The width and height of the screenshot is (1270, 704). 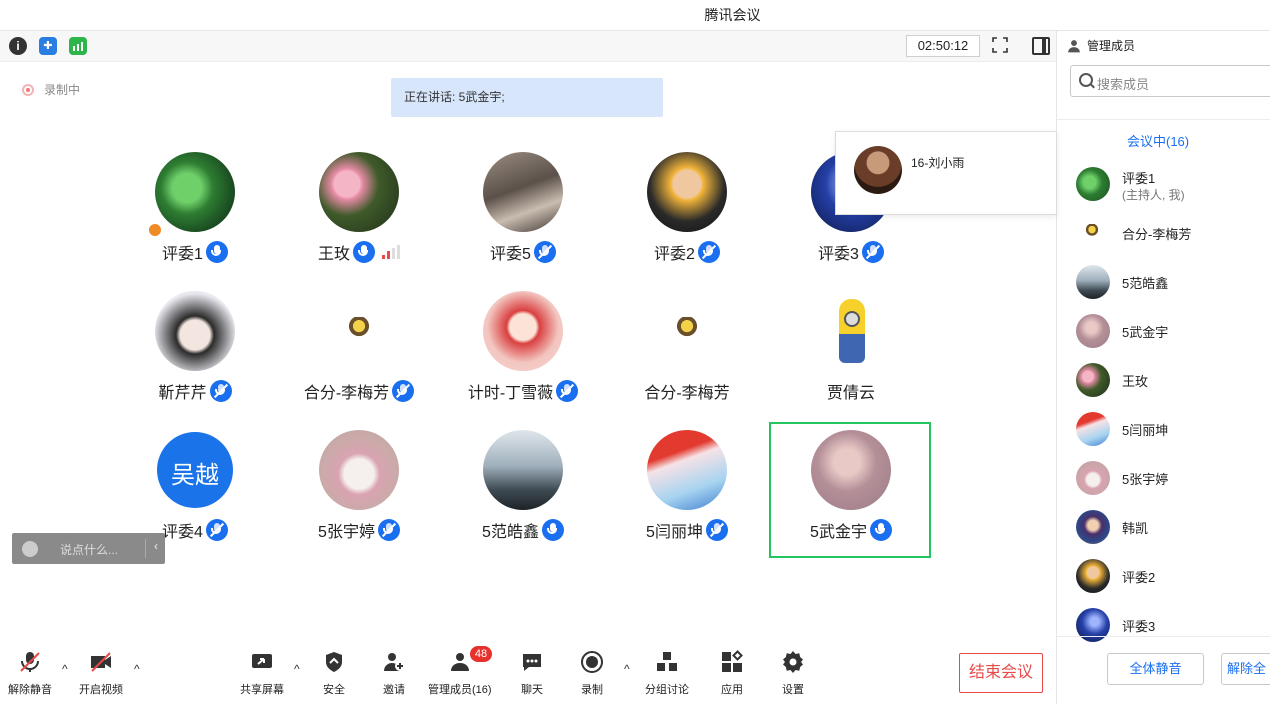 I want to click on video-tile: 评委1, so click(x=195, y=212).